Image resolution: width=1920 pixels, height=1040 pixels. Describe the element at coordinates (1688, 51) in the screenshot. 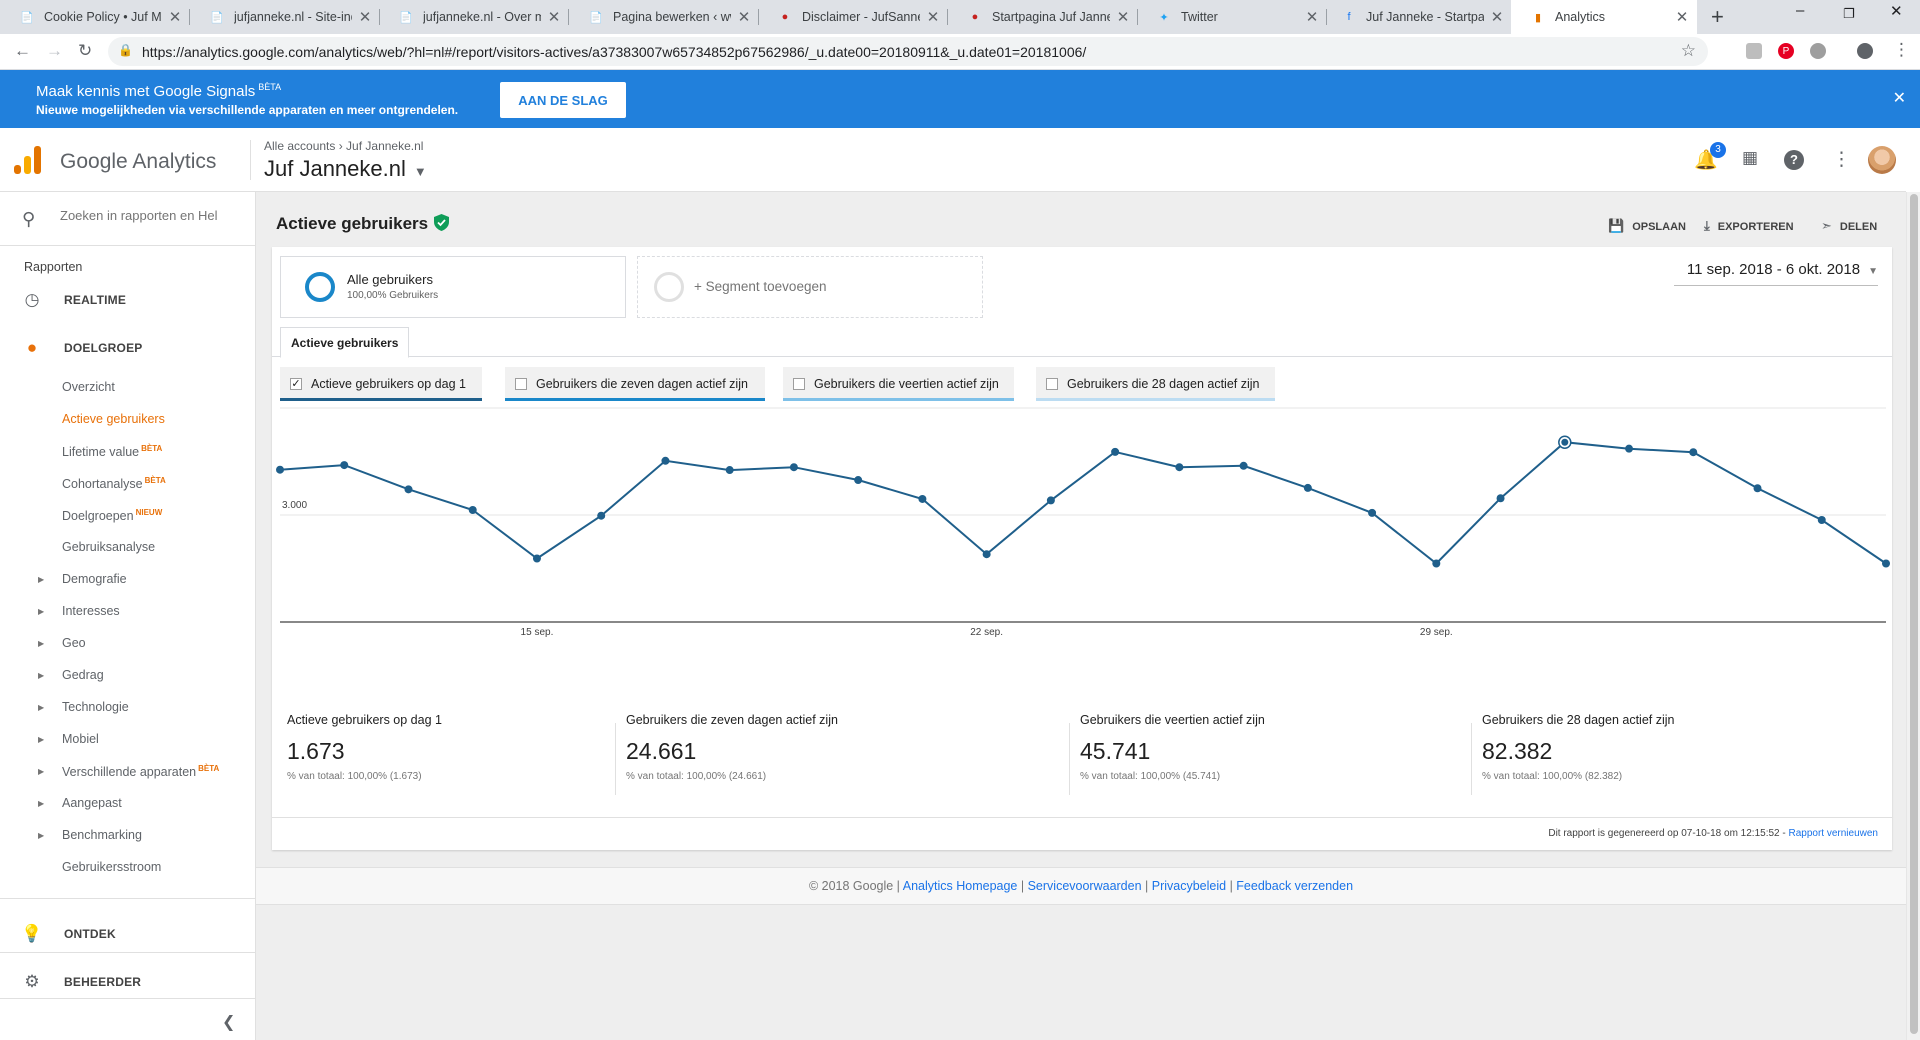

I see `bookmark-star-icon: ☆` at that location.